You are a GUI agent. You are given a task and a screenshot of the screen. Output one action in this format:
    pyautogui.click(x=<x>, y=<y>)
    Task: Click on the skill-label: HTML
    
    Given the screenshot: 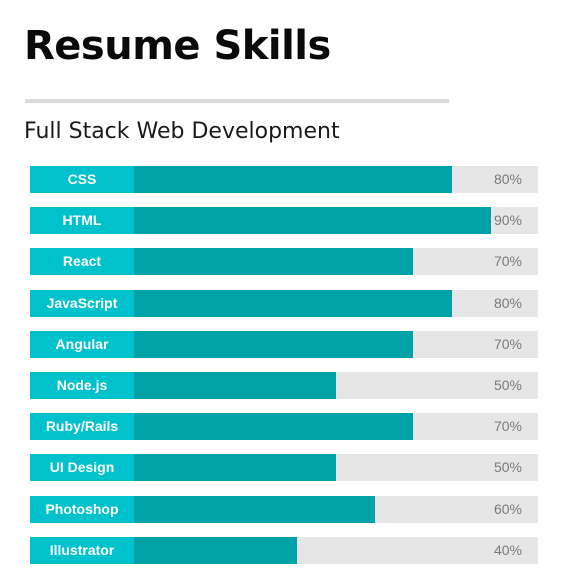 What is the action you would take?
    pyautogui.click(x=82, y=220)
    